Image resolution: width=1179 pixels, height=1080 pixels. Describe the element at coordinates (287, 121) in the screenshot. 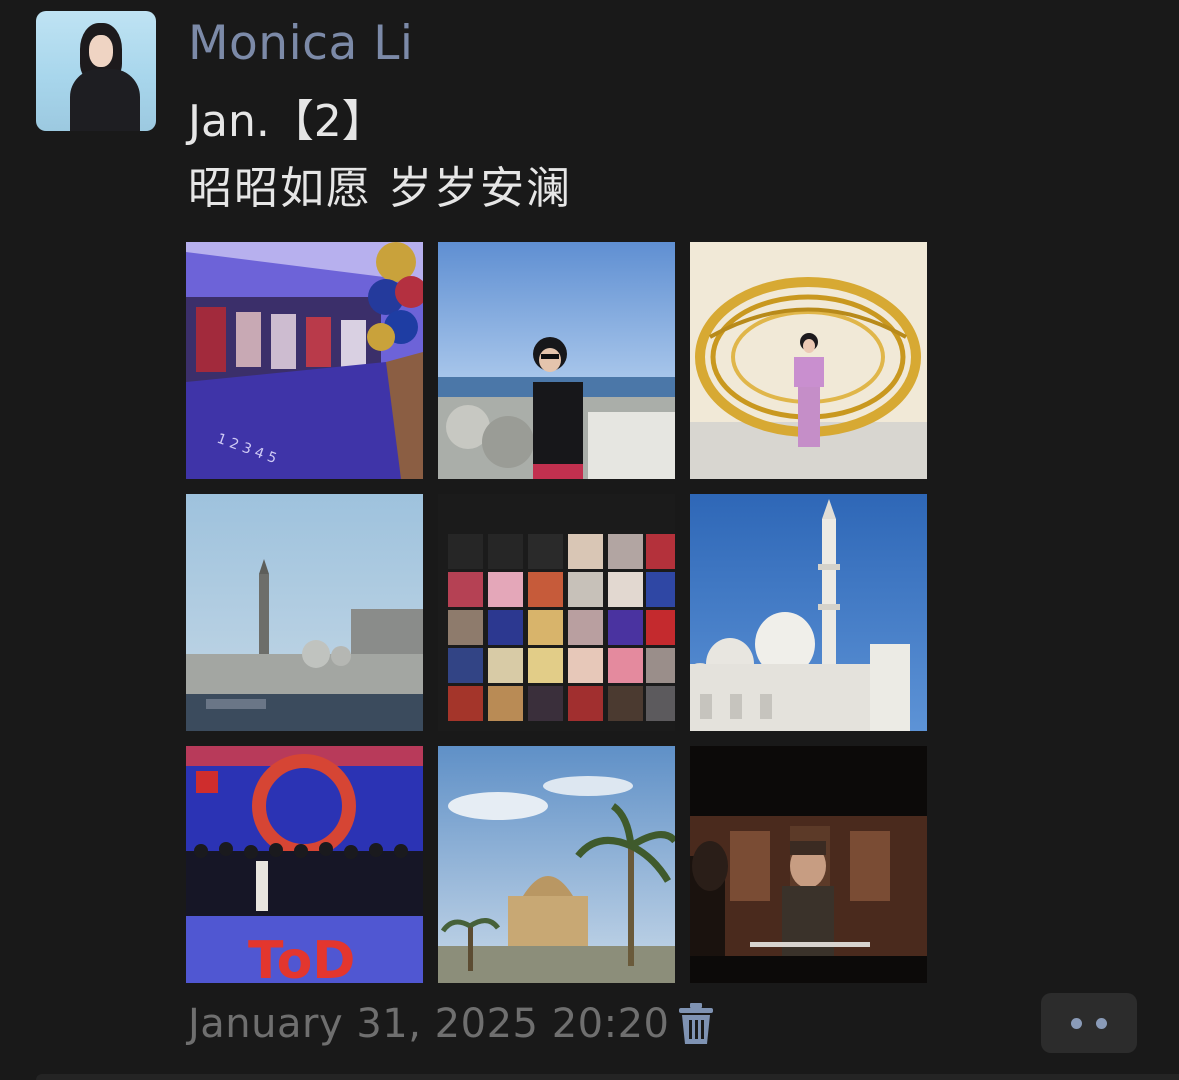

I see `post-text-line-1: Jan.【2】` at that location.